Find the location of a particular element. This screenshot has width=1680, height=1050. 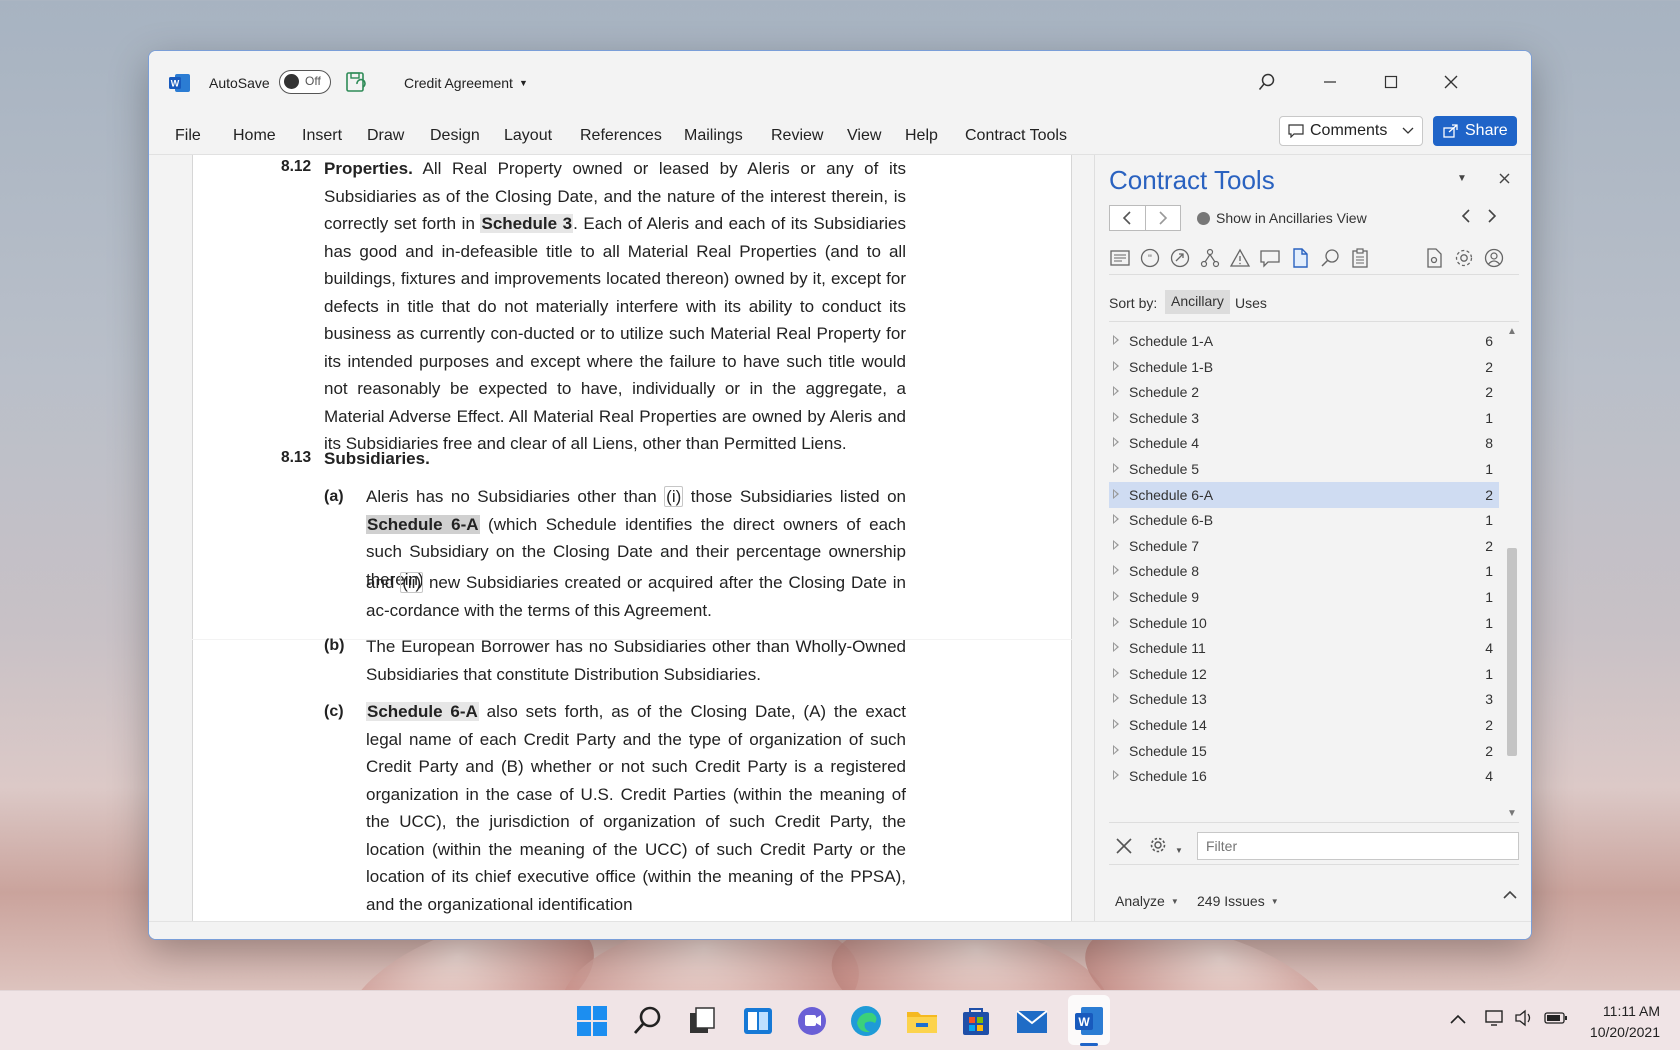

schedule-list-item: Schedule 3 1 is located at coordinates (1304, 418).